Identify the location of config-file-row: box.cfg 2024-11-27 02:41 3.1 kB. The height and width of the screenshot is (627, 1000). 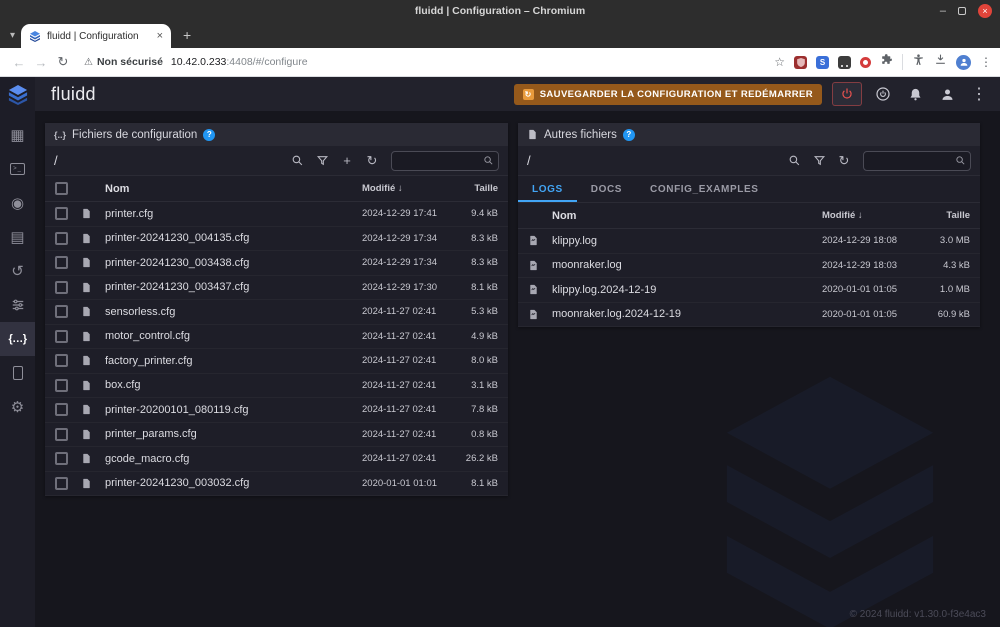
(276, 386).